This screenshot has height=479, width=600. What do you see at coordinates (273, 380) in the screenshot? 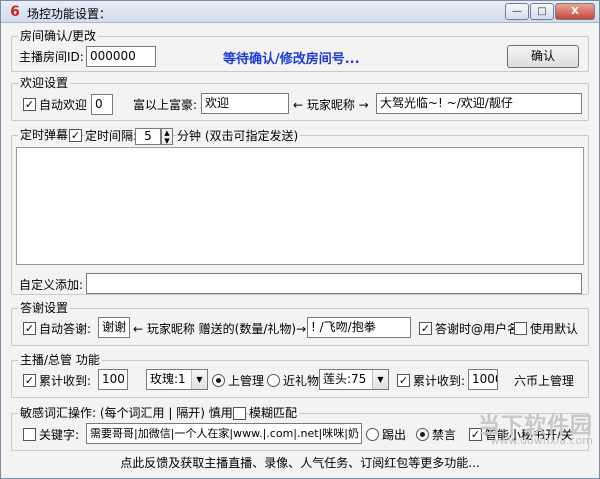
I see `near-gift-radio` at bounding box center [273, 380].